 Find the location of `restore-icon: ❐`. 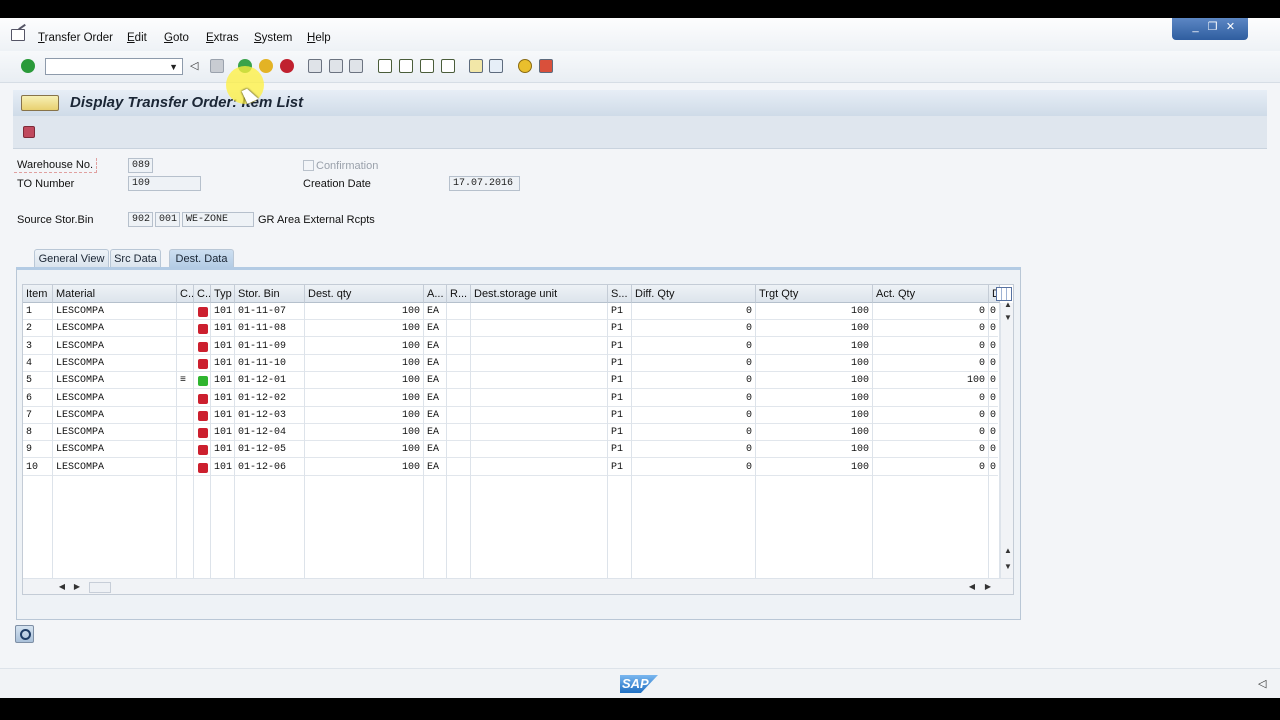

restore-icon: ❐ is located at coordinates (1212, 27).